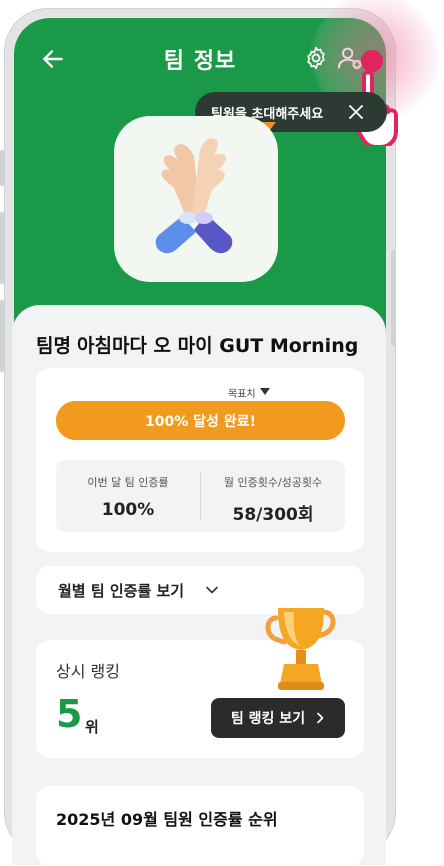  What do you see at coordinates (268, 719) in the screenshot?
I see `team-ranking-button-label: 팀 랭킹 보기` at bounding box center [268, 719].